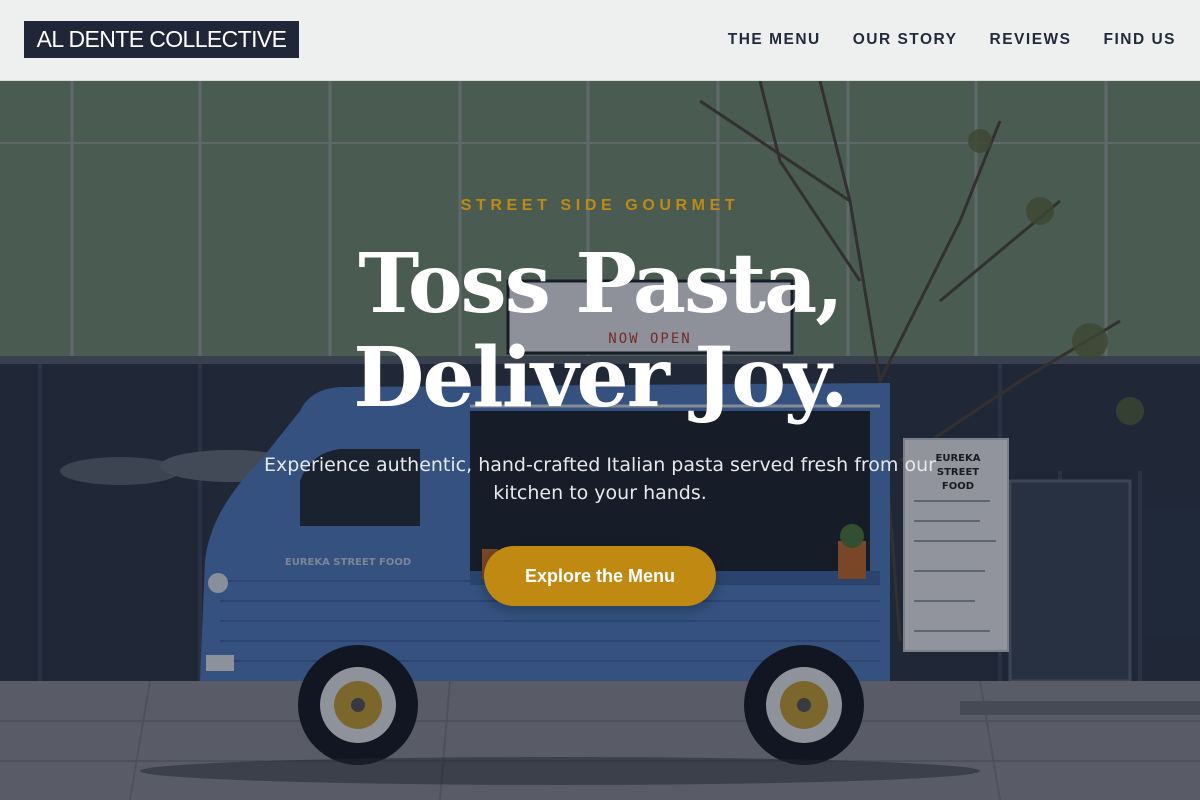 The width and height of the screenshot is (1200, 800). What do you see at coordinates (600, 576) in the screenshot?
I see `explore-menu-button: Explore the Menu` at bounding box center [600, 576].